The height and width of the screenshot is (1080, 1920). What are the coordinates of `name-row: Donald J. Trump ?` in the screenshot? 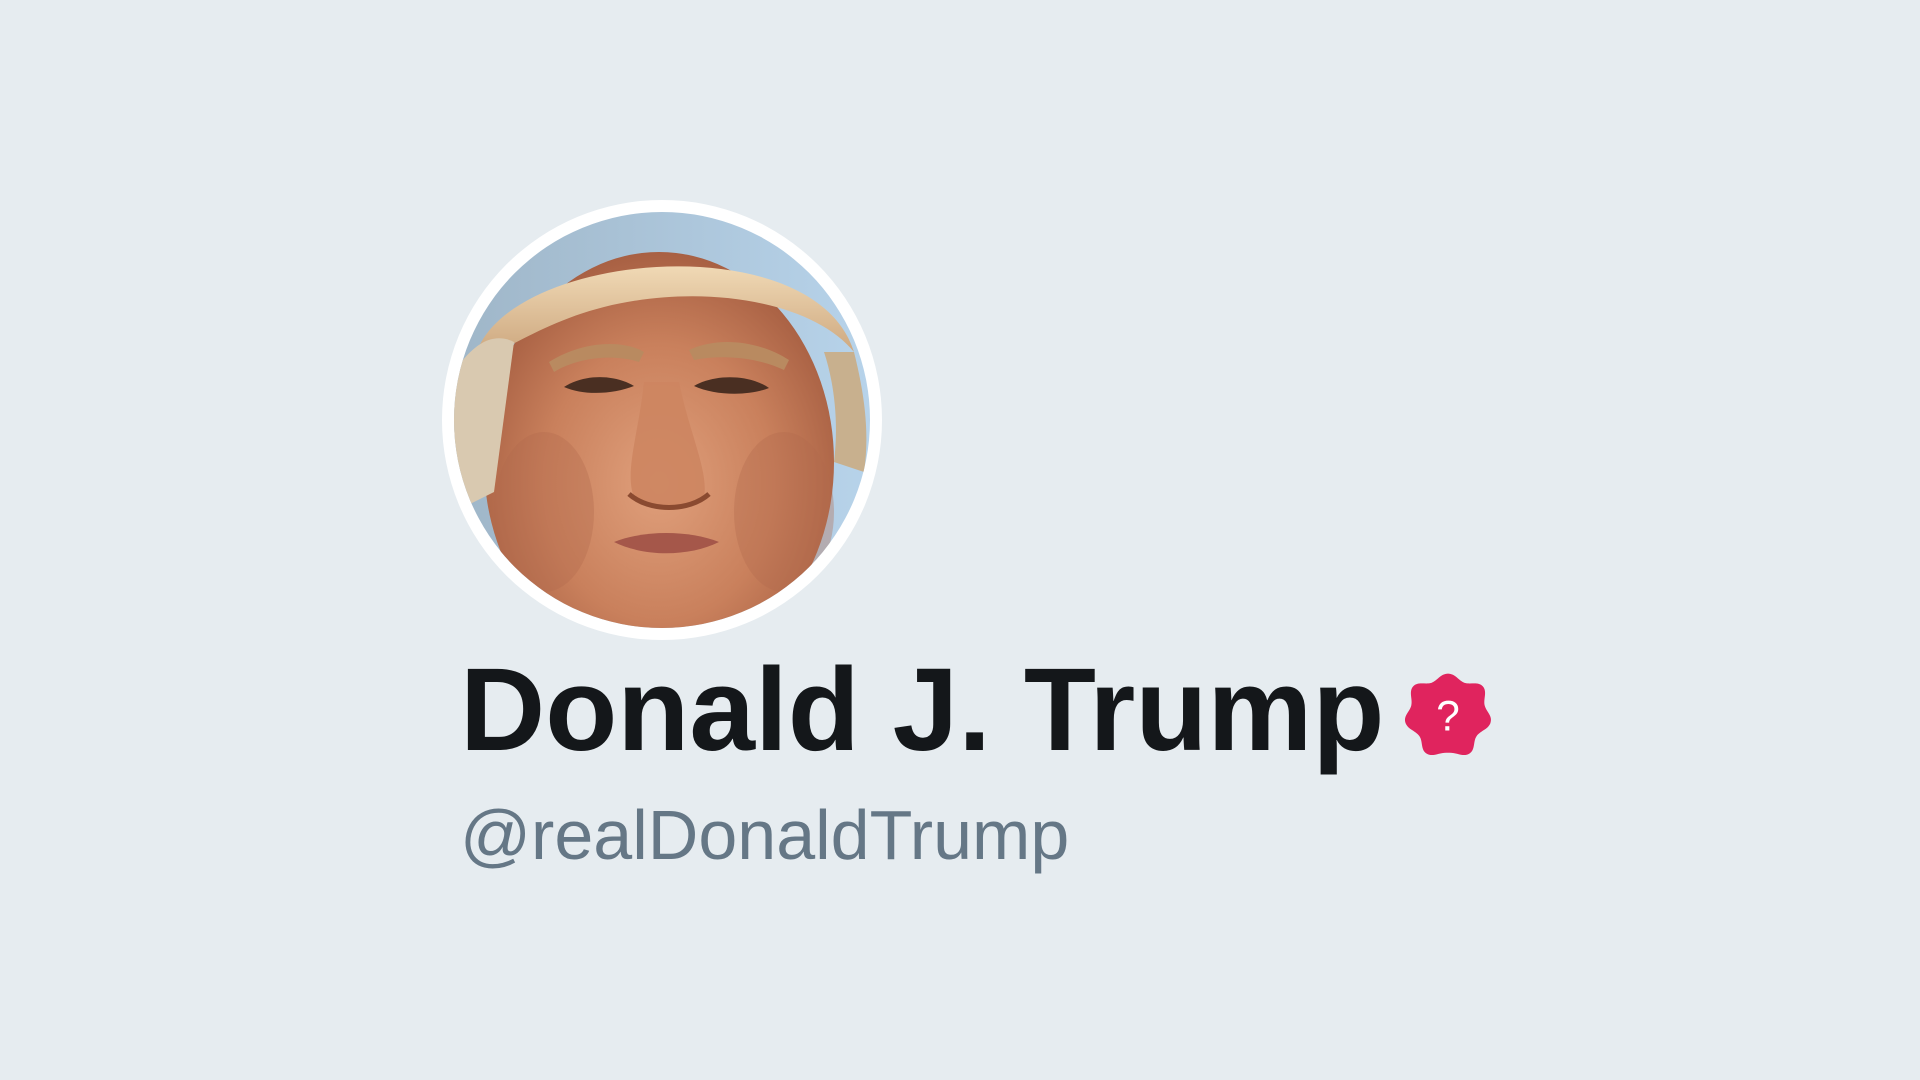 It's located at (977, 710).